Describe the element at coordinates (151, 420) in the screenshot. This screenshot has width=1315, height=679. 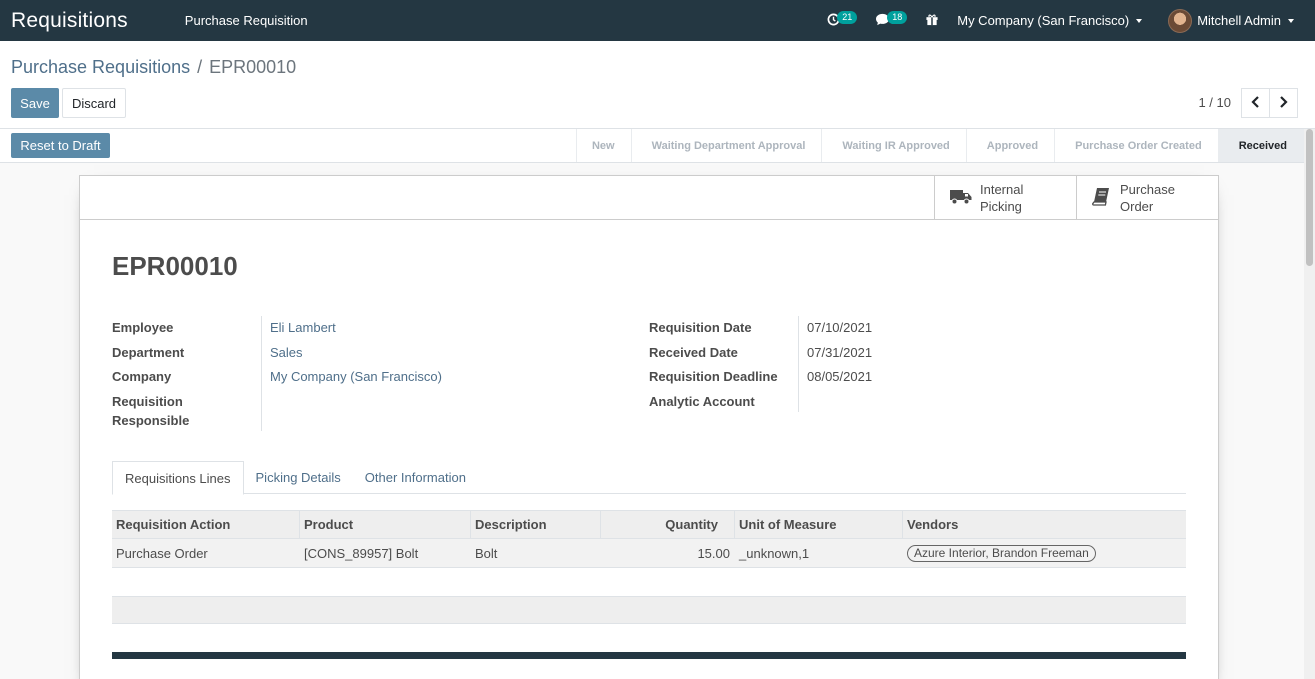
I see `label-line: Responsible` at that location.